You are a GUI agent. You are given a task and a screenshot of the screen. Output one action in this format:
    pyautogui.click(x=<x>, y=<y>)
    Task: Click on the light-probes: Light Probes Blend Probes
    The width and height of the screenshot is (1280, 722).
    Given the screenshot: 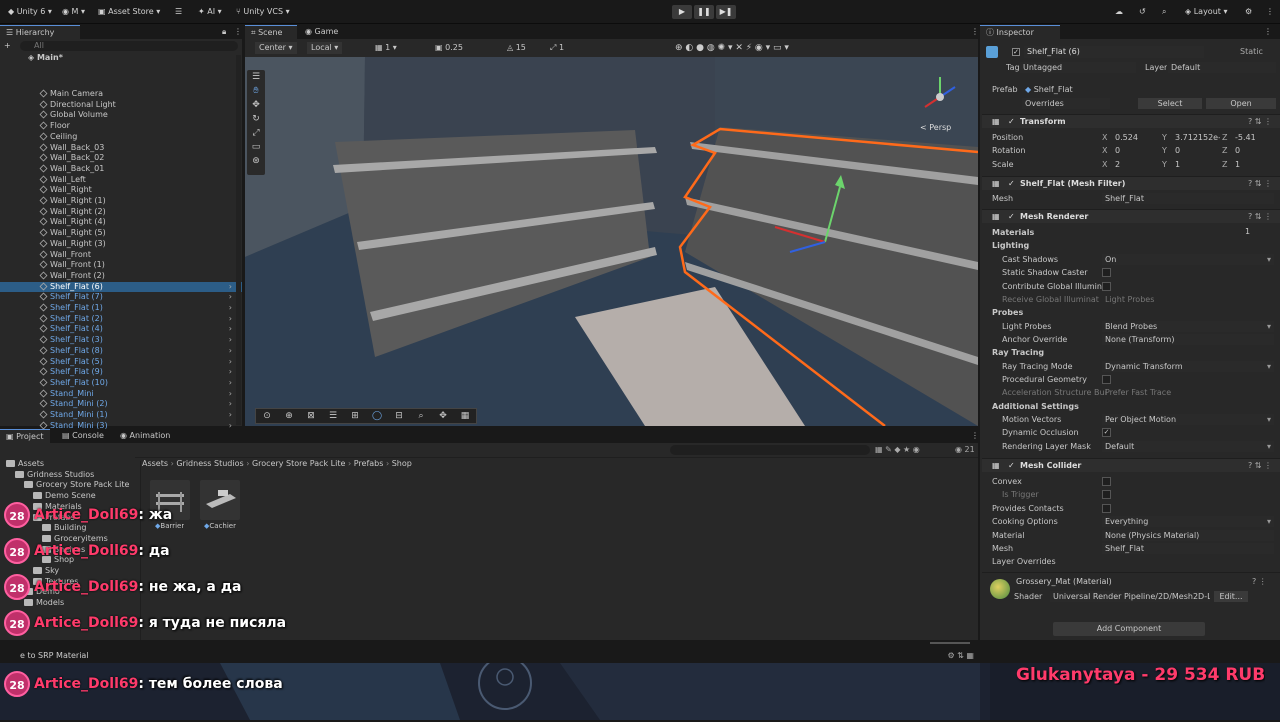 What is the action you would take?
    pyautogui.click(x=1131, y=326)
    